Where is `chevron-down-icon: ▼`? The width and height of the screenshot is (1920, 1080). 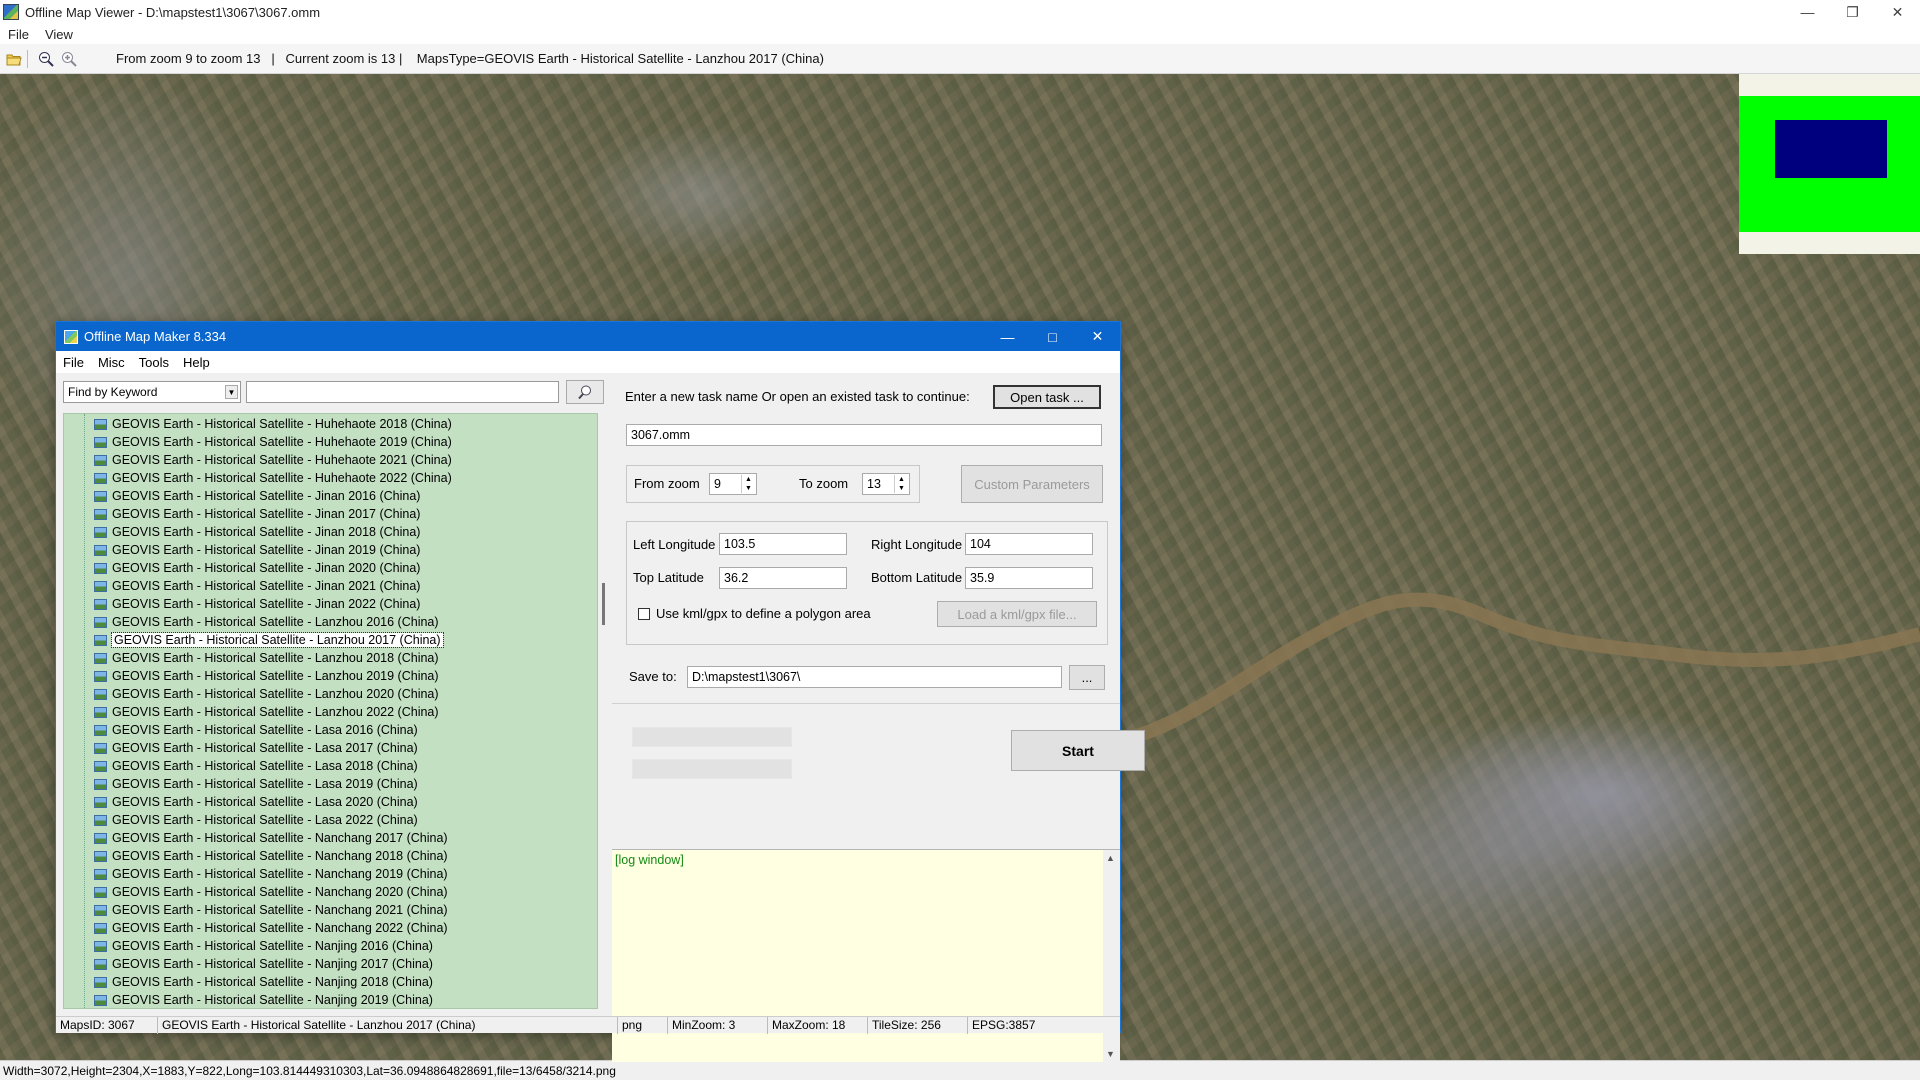 chevron-down-icon: ▼ is located at coordinates (231, 392).